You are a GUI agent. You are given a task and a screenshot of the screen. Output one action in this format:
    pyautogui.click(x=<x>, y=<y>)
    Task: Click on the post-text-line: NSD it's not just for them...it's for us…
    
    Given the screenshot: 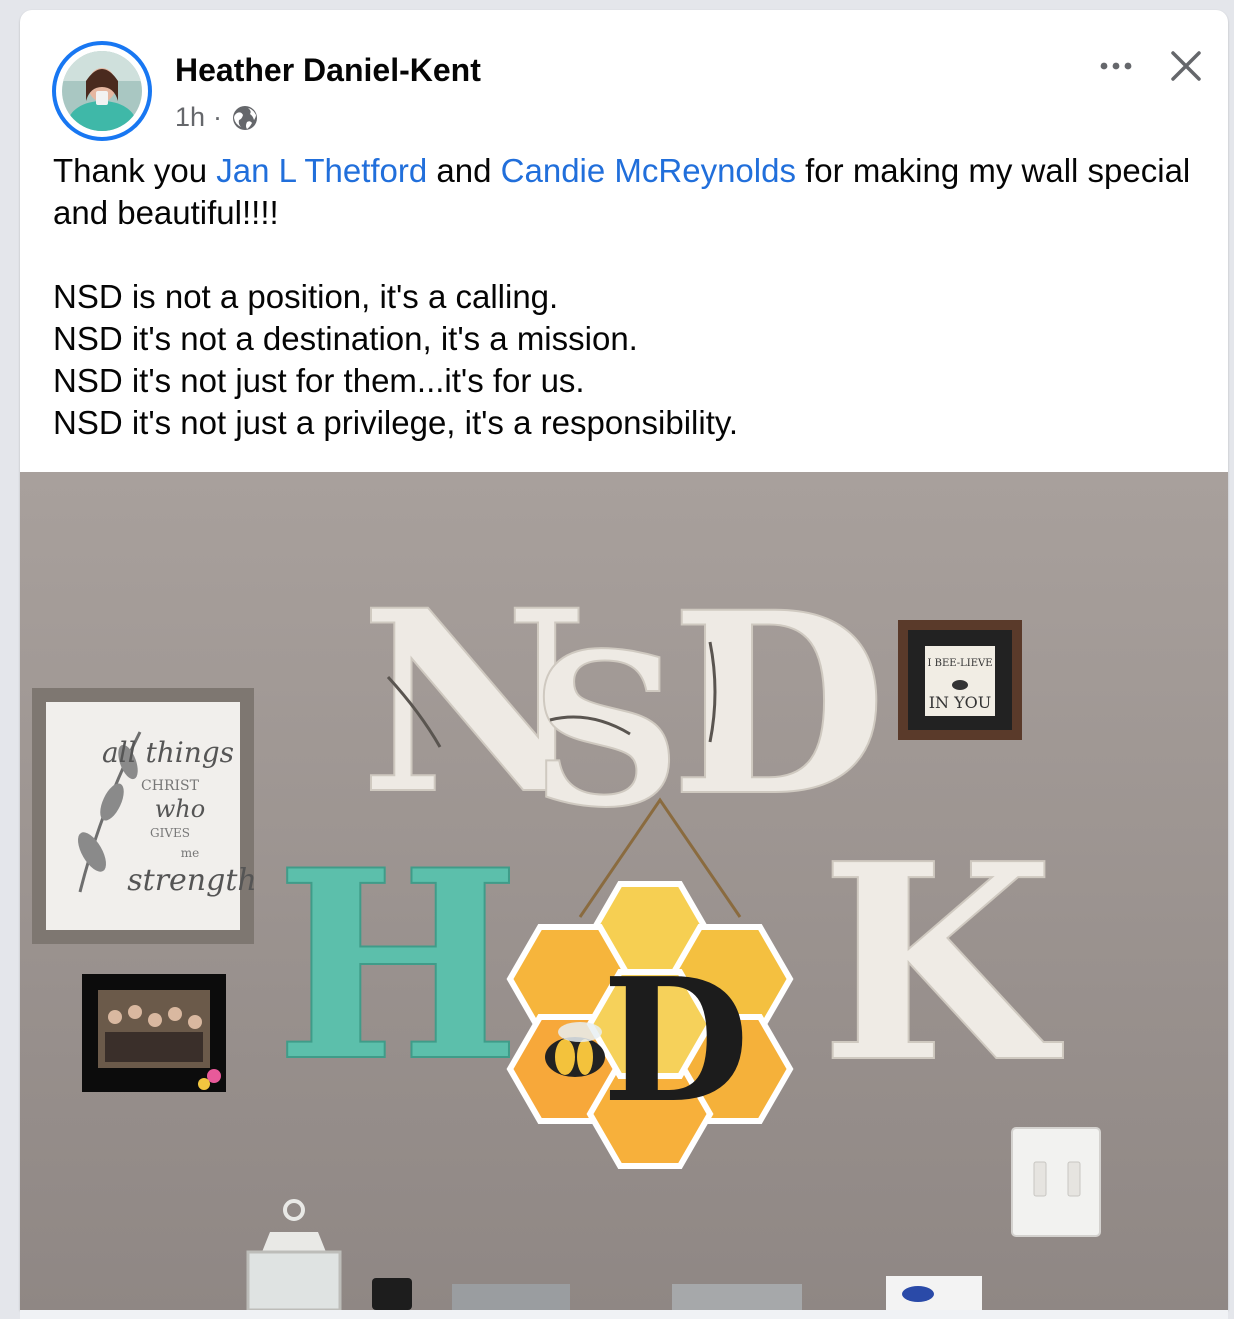 What is the action you would take?
    pyautogui.click(x=319, y=380)
    